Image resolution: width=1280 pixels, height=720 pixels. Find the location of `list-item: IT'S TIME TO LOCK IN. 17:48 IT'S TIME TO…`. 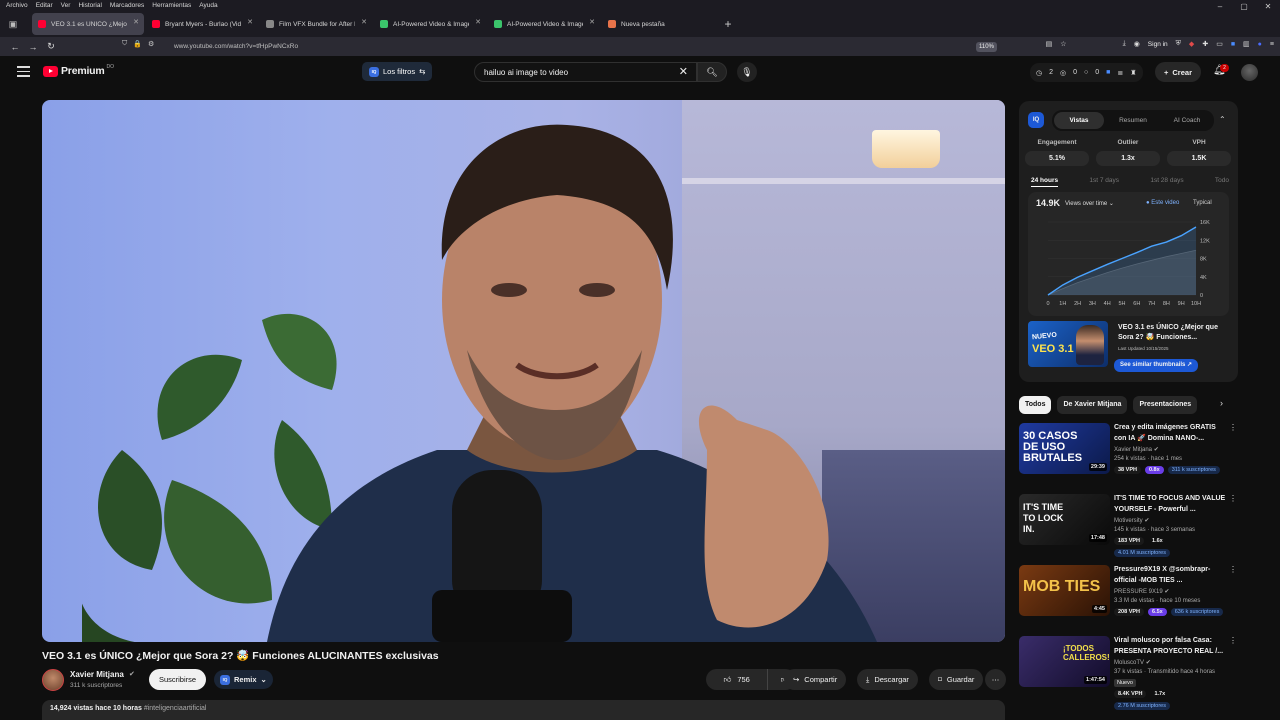

list-item: IT'S TIME TO LOCK IN. 17:48 IT'S TIME TO… is located at coordinates (1128, 525).